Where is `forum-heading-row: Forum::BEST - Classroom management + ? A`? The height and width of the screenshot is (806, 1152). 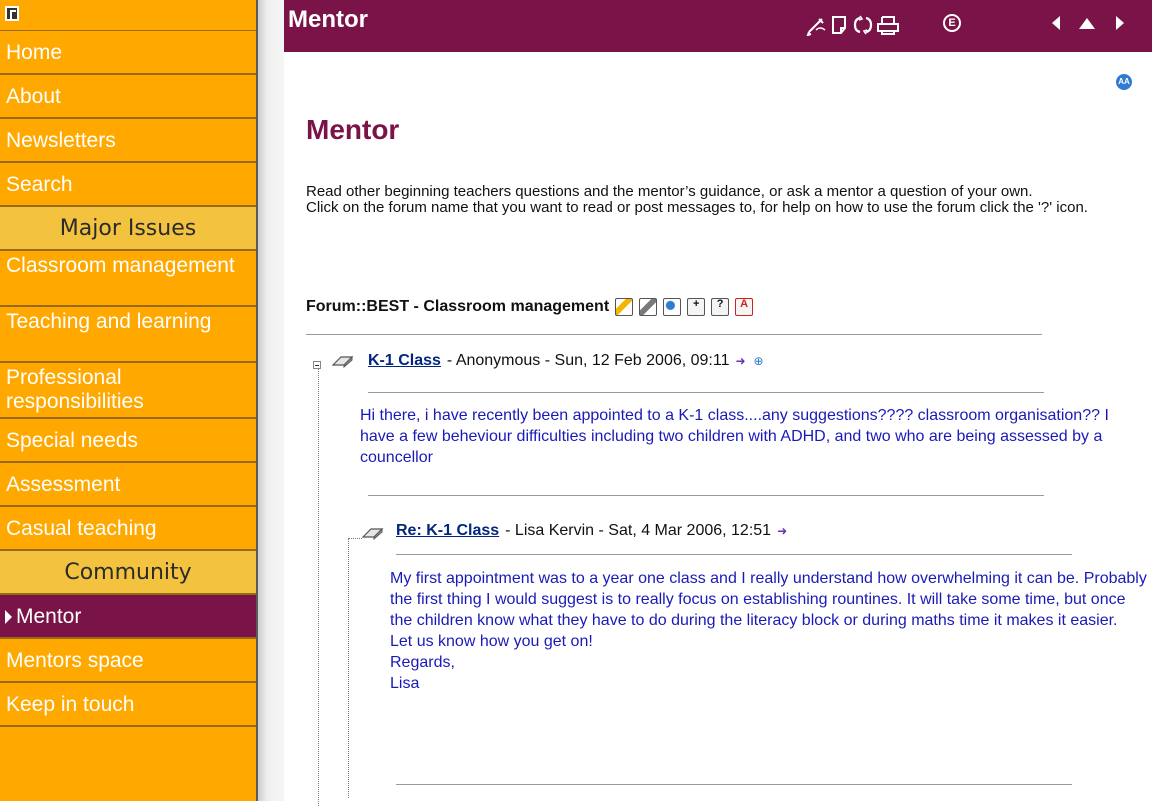 forum-heading-row: Forum::BEST - Classroom management + ? A is located at coordinates (530, 307).